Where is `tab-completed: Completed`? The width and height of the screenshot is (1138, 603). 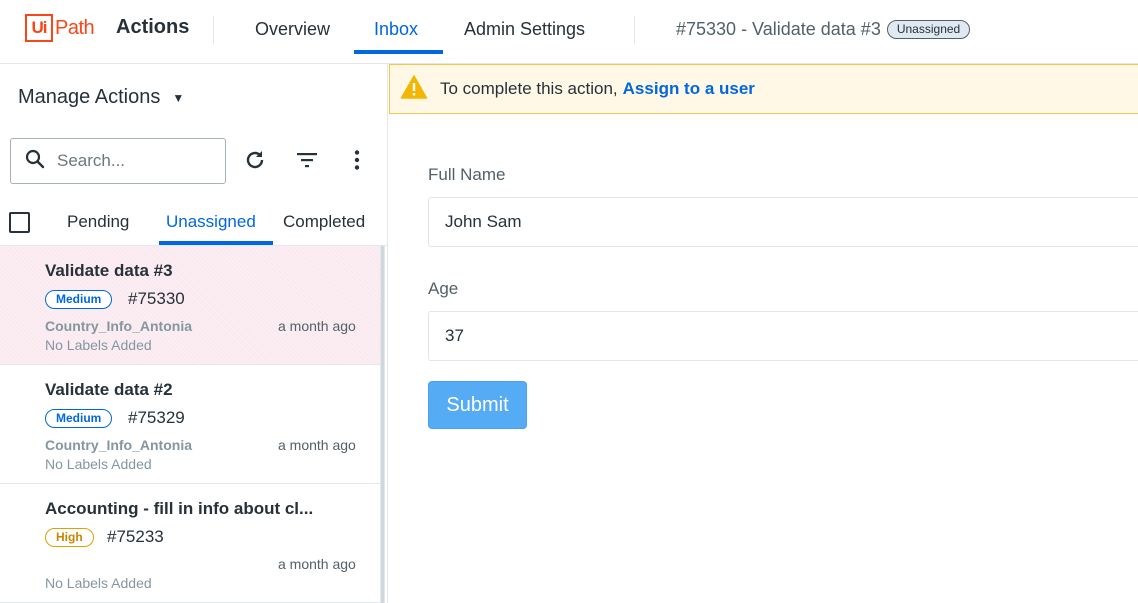 tab-completed: Completed is located at coordinates (324, 222).